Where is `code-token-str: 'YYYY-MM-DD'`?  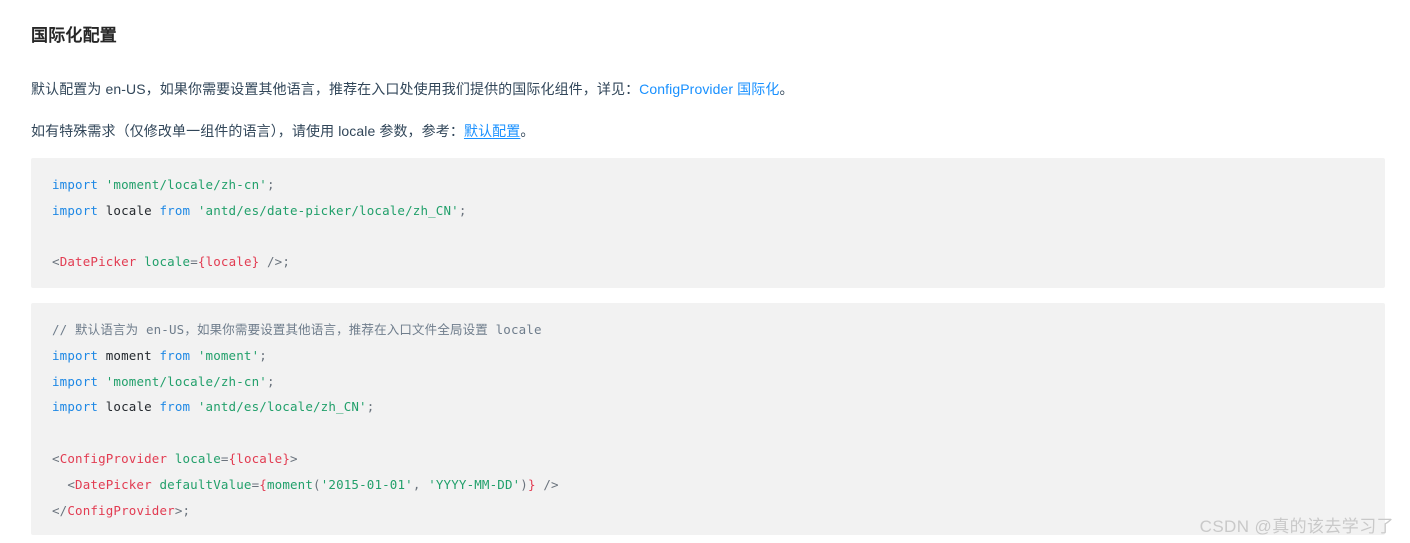 code-token-str: 'YYYY-MM-DD' is located at coordinates (474, 484).